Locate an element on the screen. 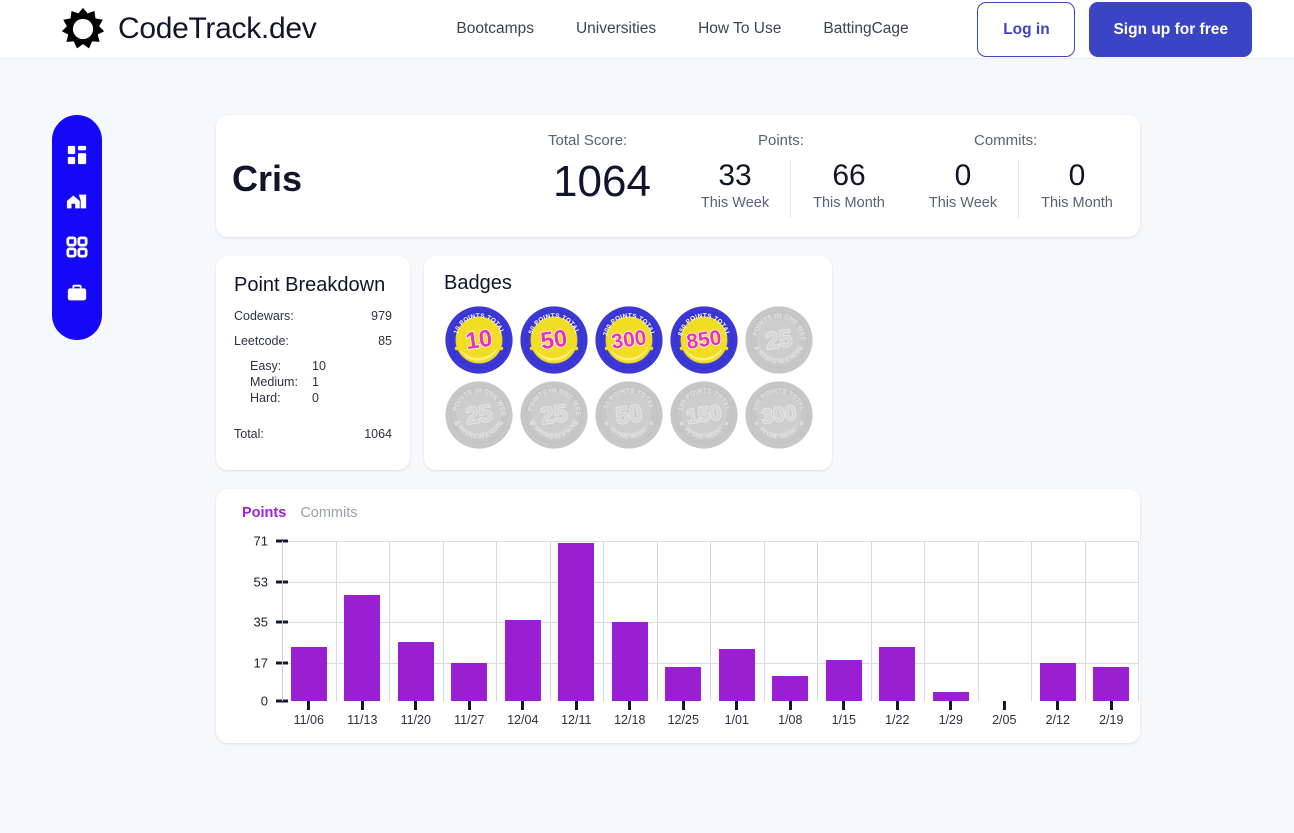 The width and height of the screenshot is (1294, 833). nav-item-battingcage: BattingCage is located at coordinates (865, 29).